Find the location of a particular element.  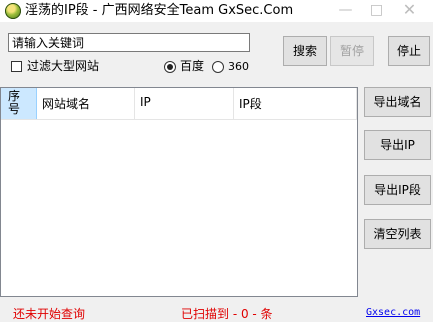

engine-360-radio is located at coordinates (218, 67).